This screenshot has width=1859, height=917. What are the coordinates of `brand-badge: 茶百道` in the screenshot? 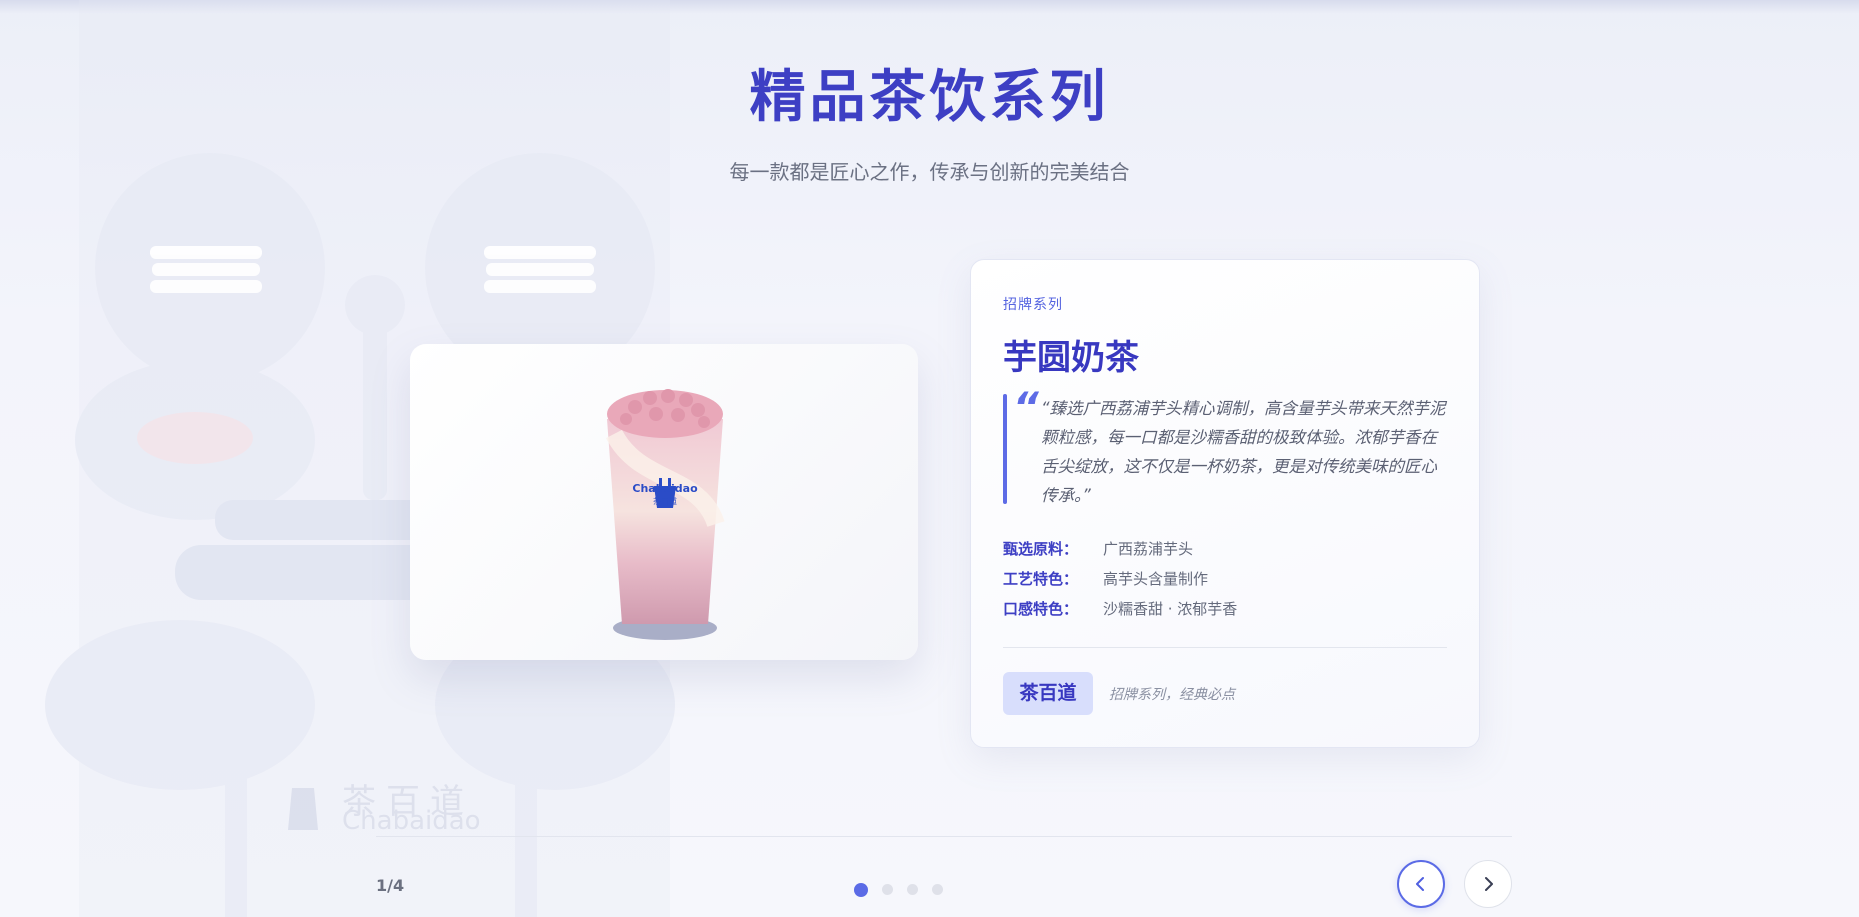 It's located at (1048, 693).